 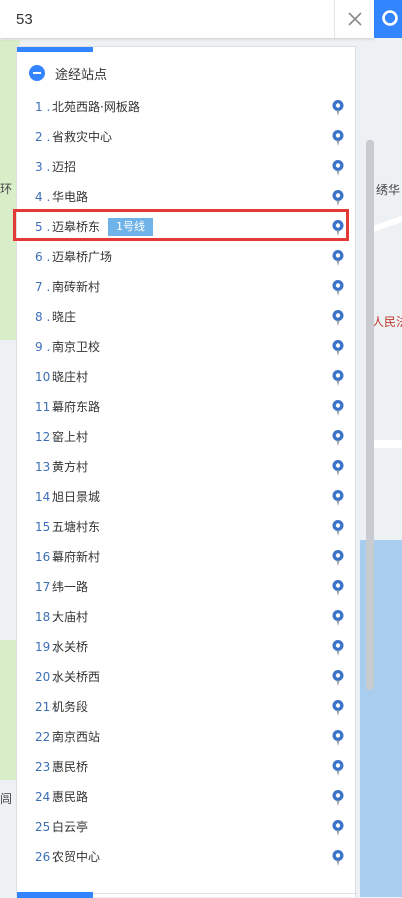 What do you see at coordinates (187, 287) in the screenshot?
I see `stop-item: 7 . 南砖新村` at bounding box center [187, 287].